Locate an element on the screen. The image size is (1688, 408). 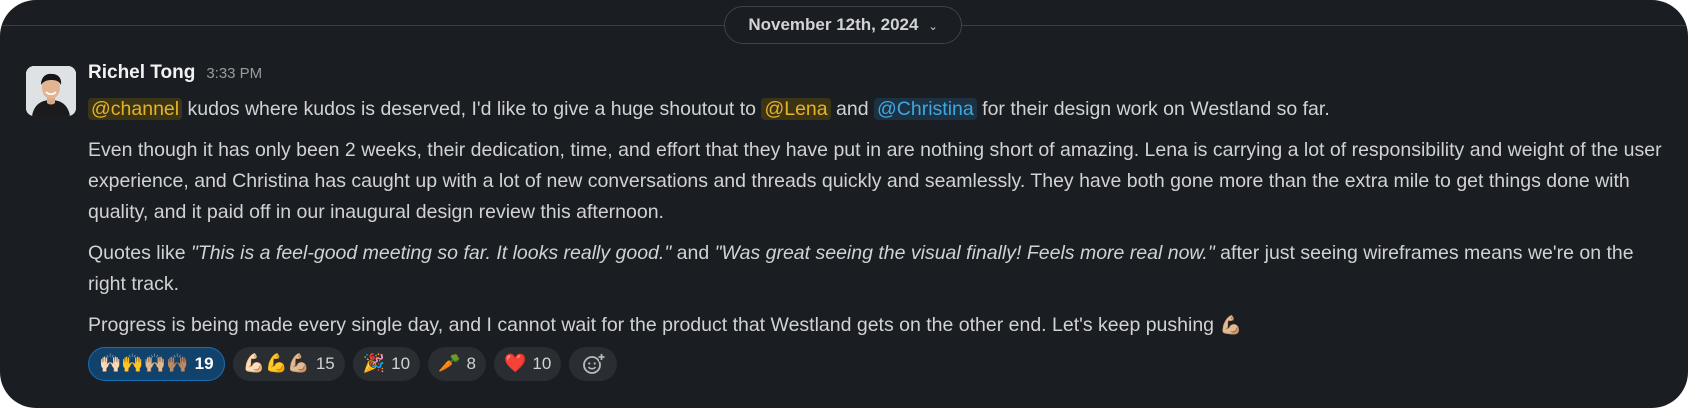
author-name: Richel Tong is located at coordinates (141, 73).